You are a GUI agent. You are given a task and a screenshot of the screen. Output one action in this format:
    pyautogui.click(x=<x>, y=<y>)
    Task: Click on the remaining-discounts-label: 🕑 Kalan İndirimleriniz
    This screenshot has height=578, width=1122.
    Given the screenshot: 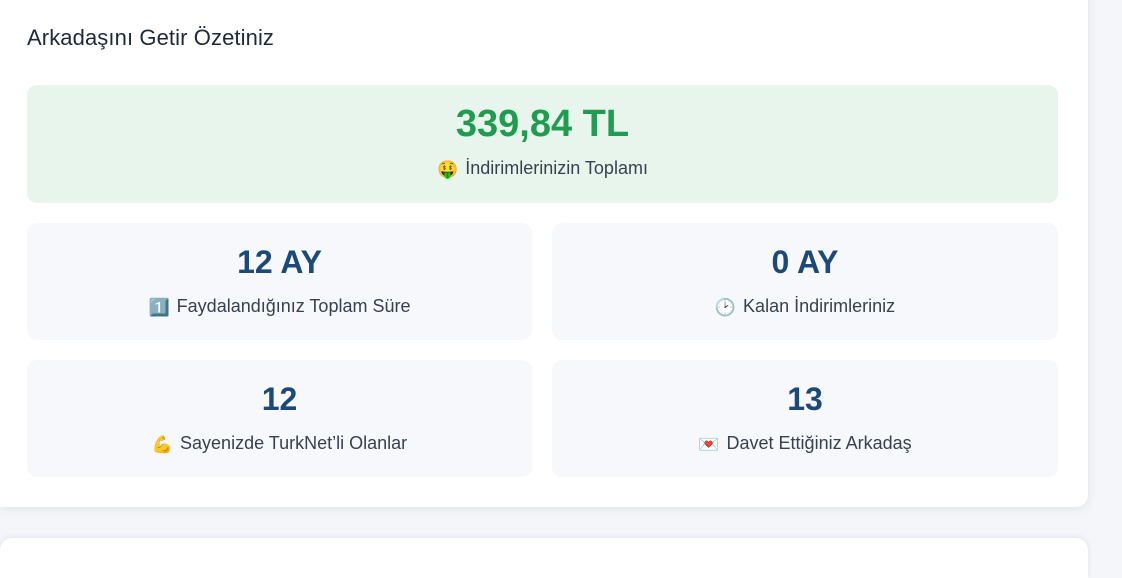 What is the action you would take?
    pyautogui.click(x=805, y=307)
    